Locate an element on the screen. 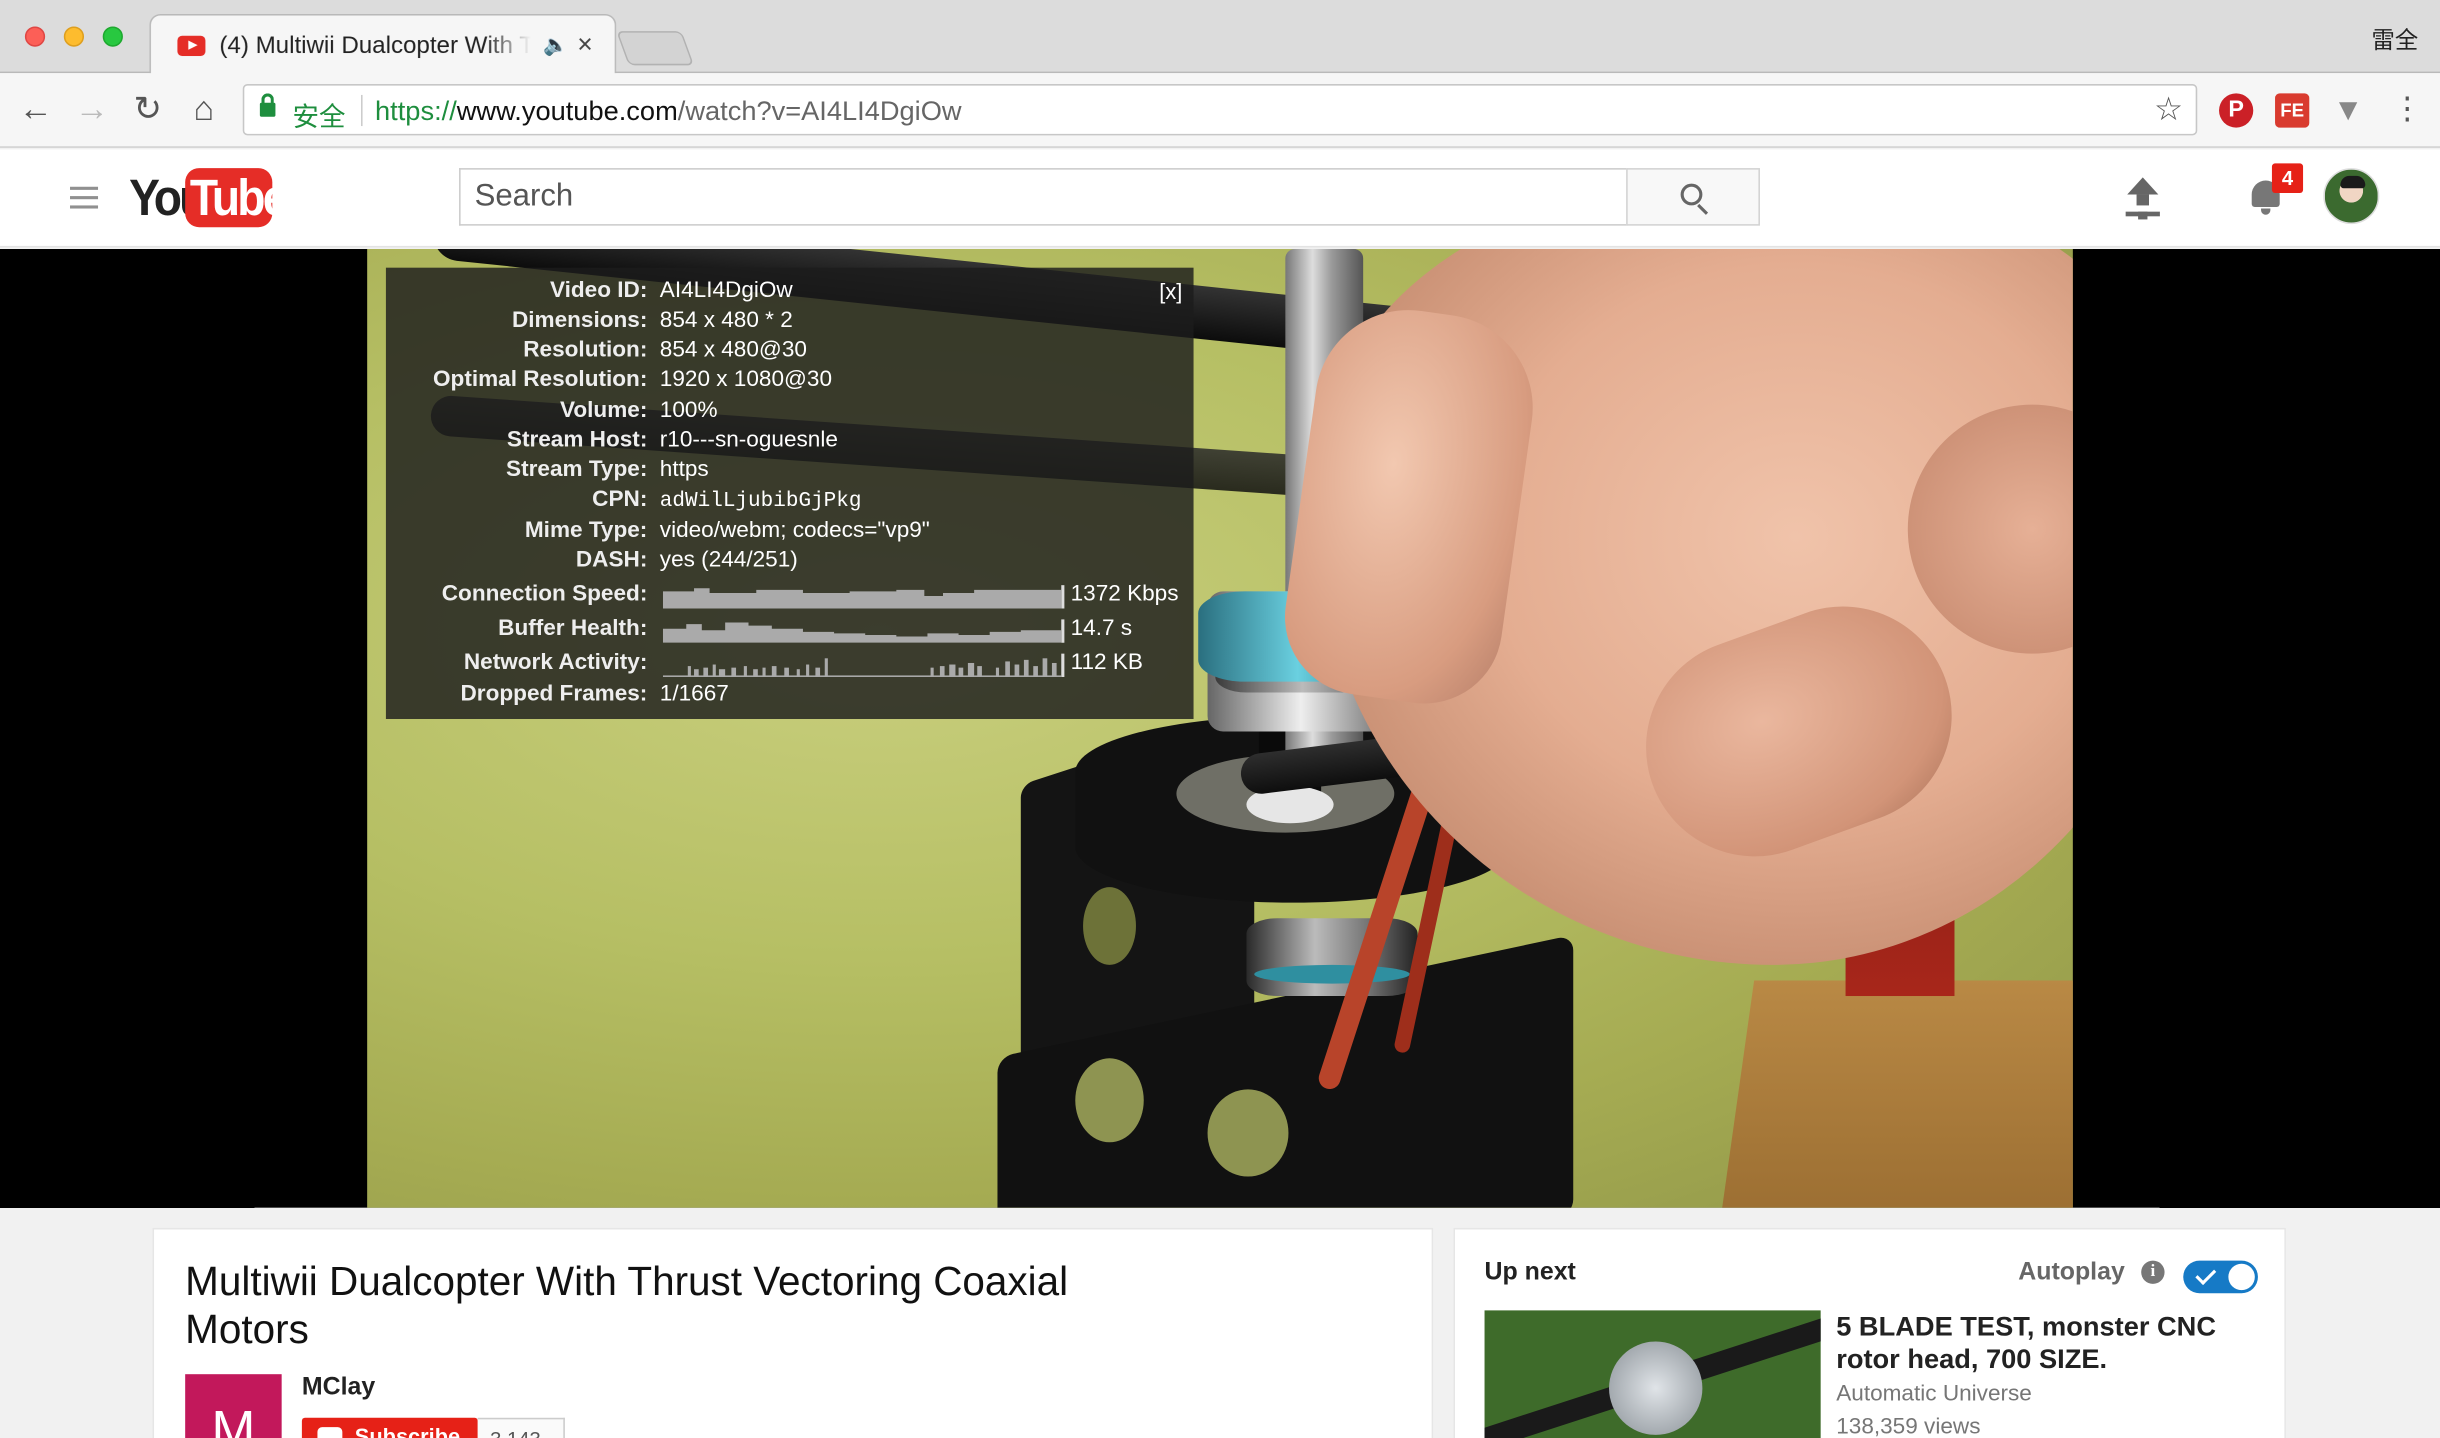 Image resolution: width=2440 pixels, height=1438 pixels. lock-icon is located at coordinates (267, 105).